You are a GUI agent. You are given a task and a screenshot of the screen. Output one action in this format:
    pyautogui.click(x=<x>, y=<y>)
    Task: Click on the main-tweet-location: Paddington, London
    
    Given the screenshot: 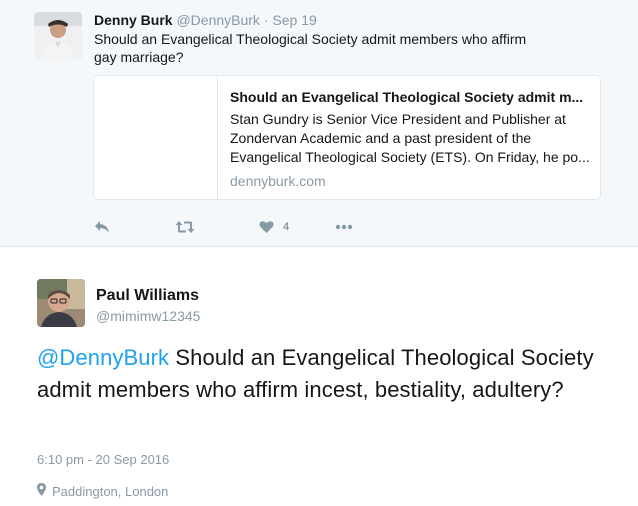 What is the action you would take?
    pyautogui.click(x=102, y=491)
    